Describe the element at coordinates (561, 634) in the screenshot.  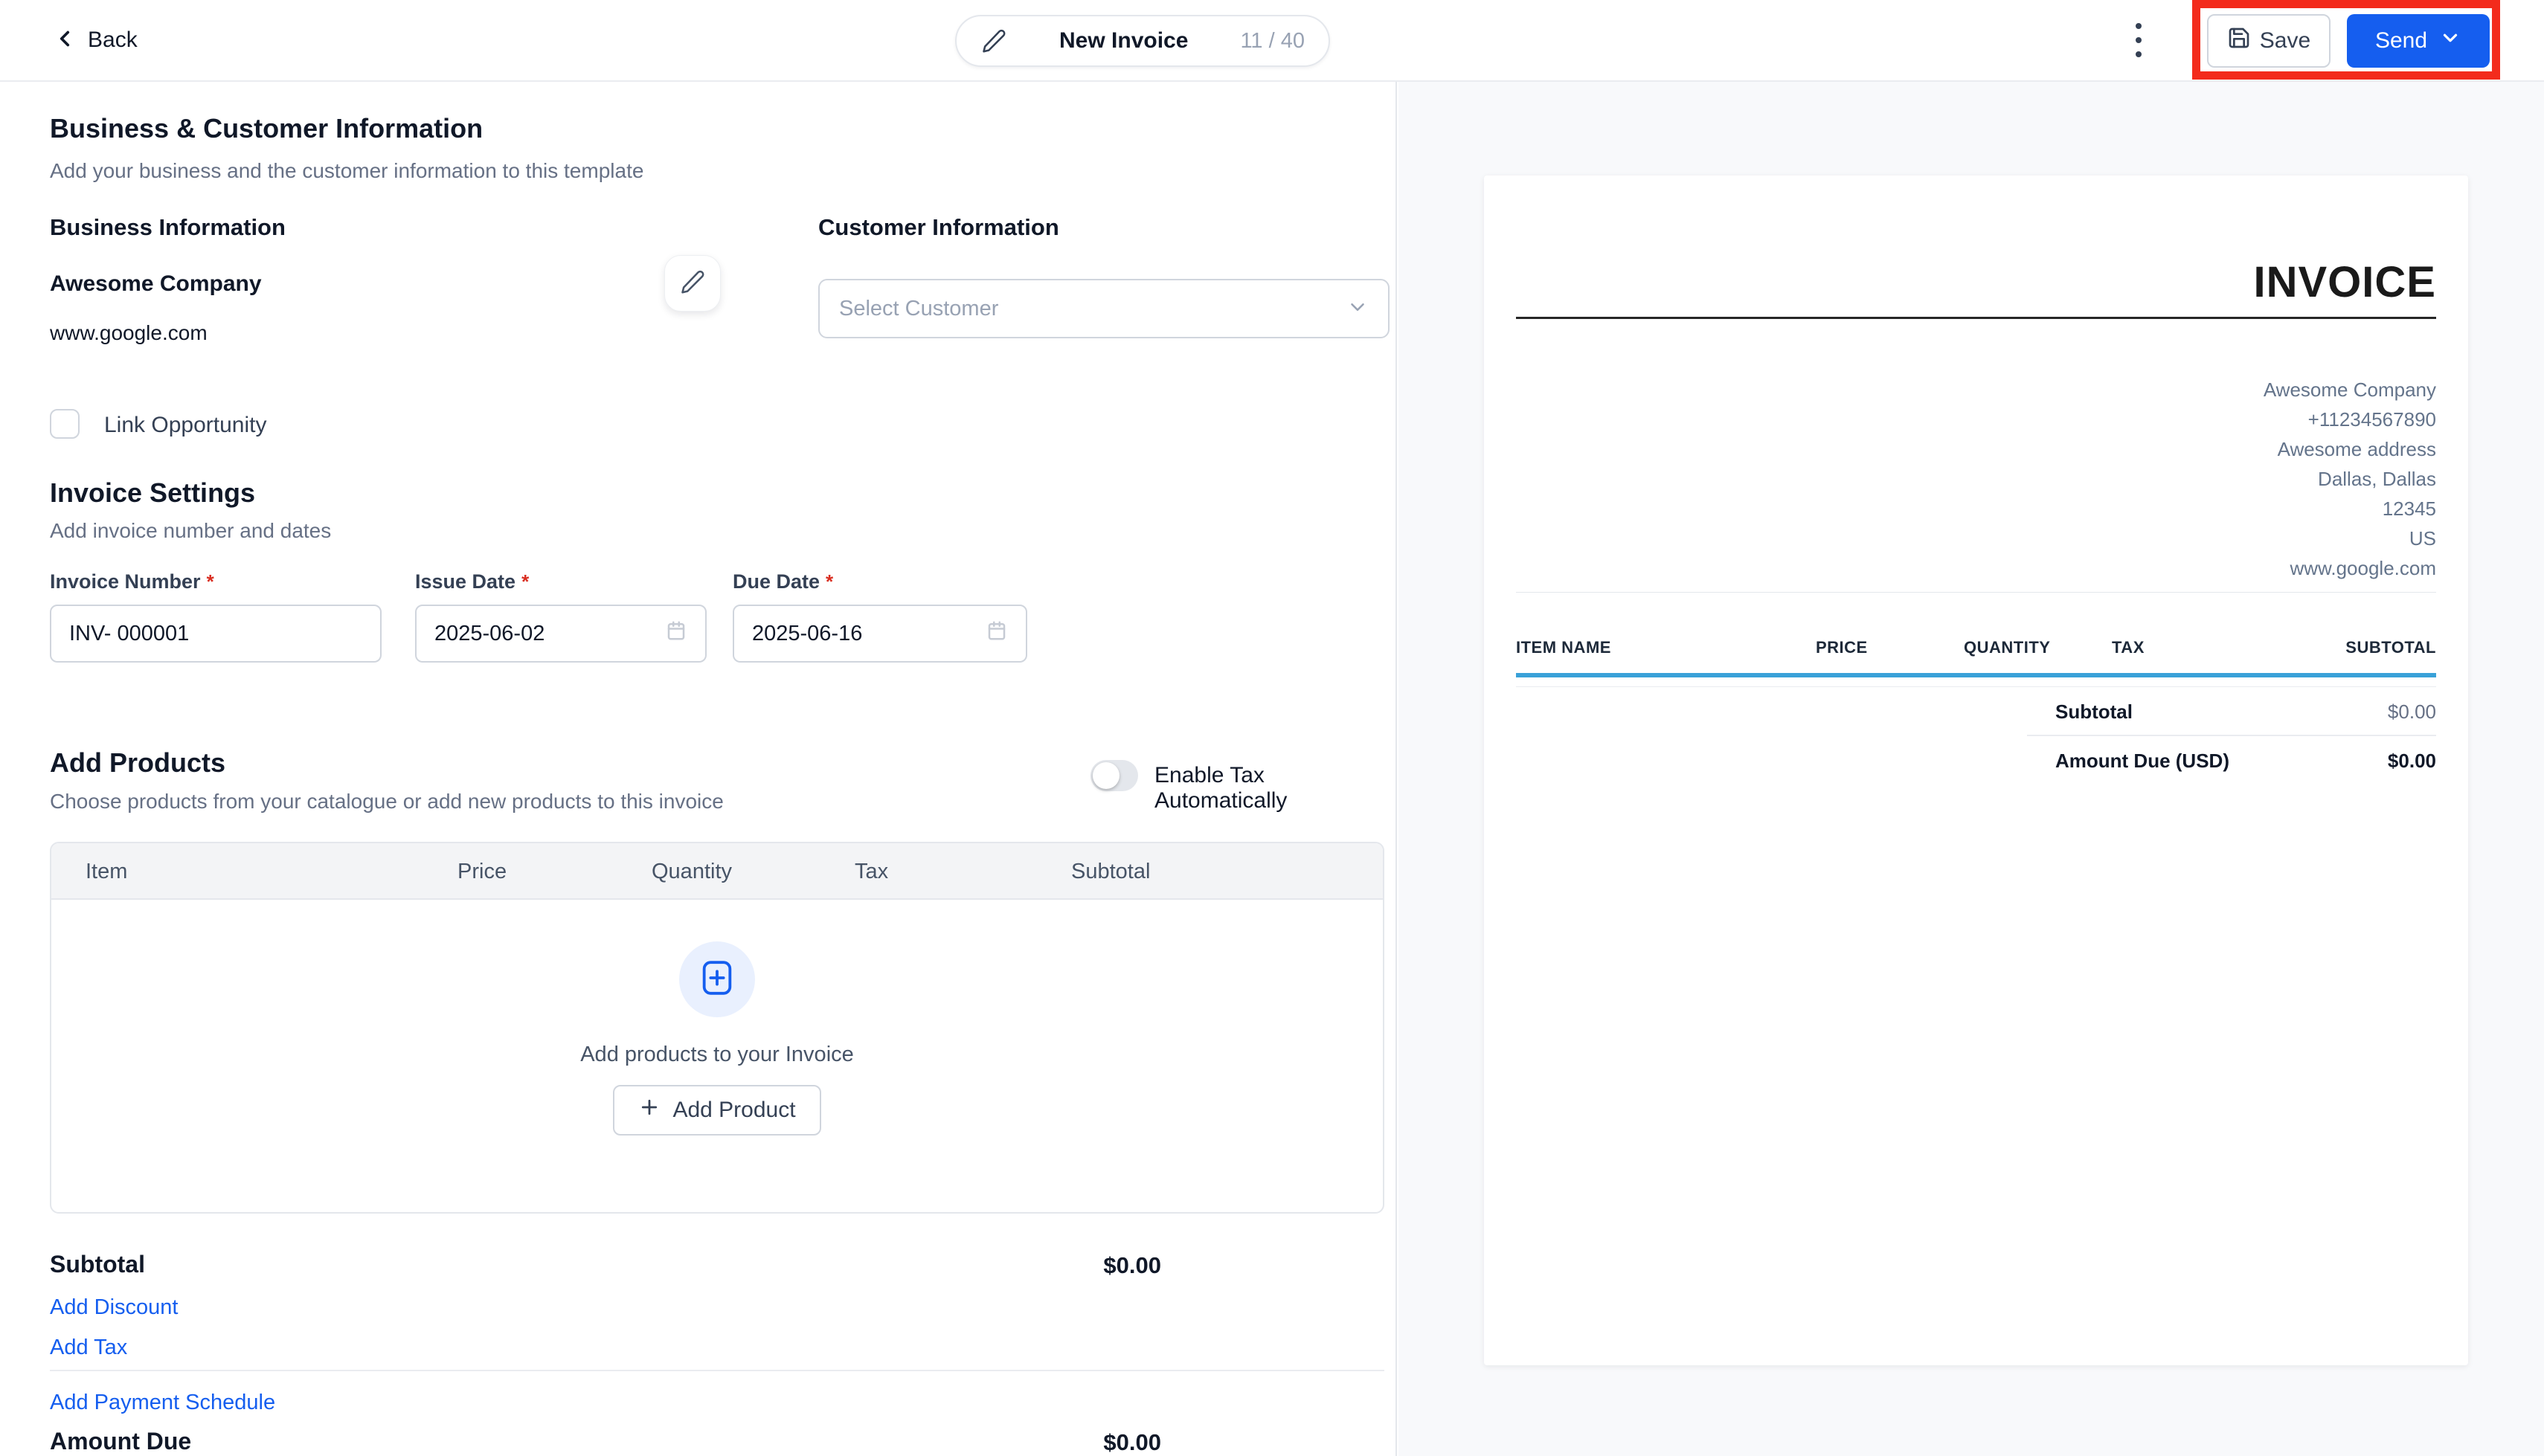
I see `issue-date-input: 2025-06-02` at that location.